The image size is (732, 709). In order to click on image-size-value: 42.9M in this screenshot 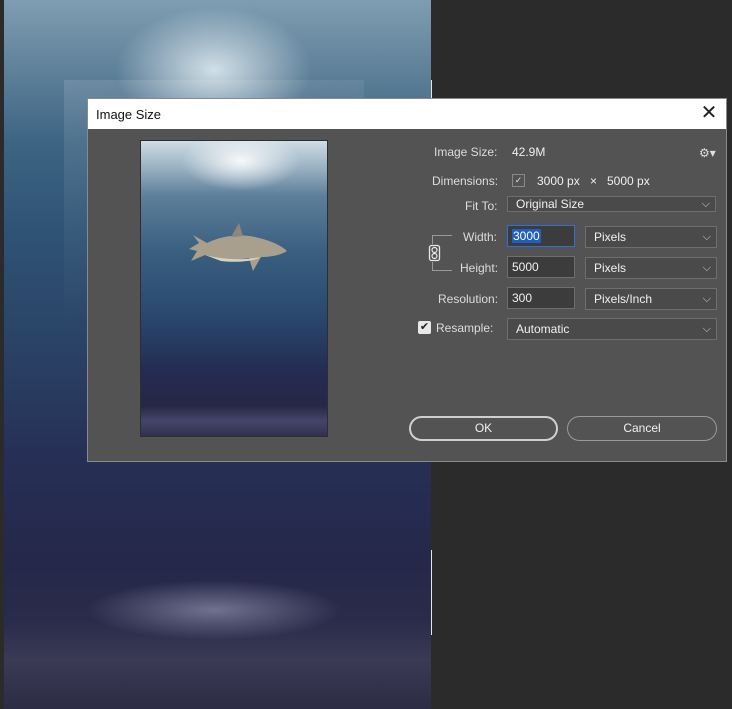, I will do `click(529, 152)`.